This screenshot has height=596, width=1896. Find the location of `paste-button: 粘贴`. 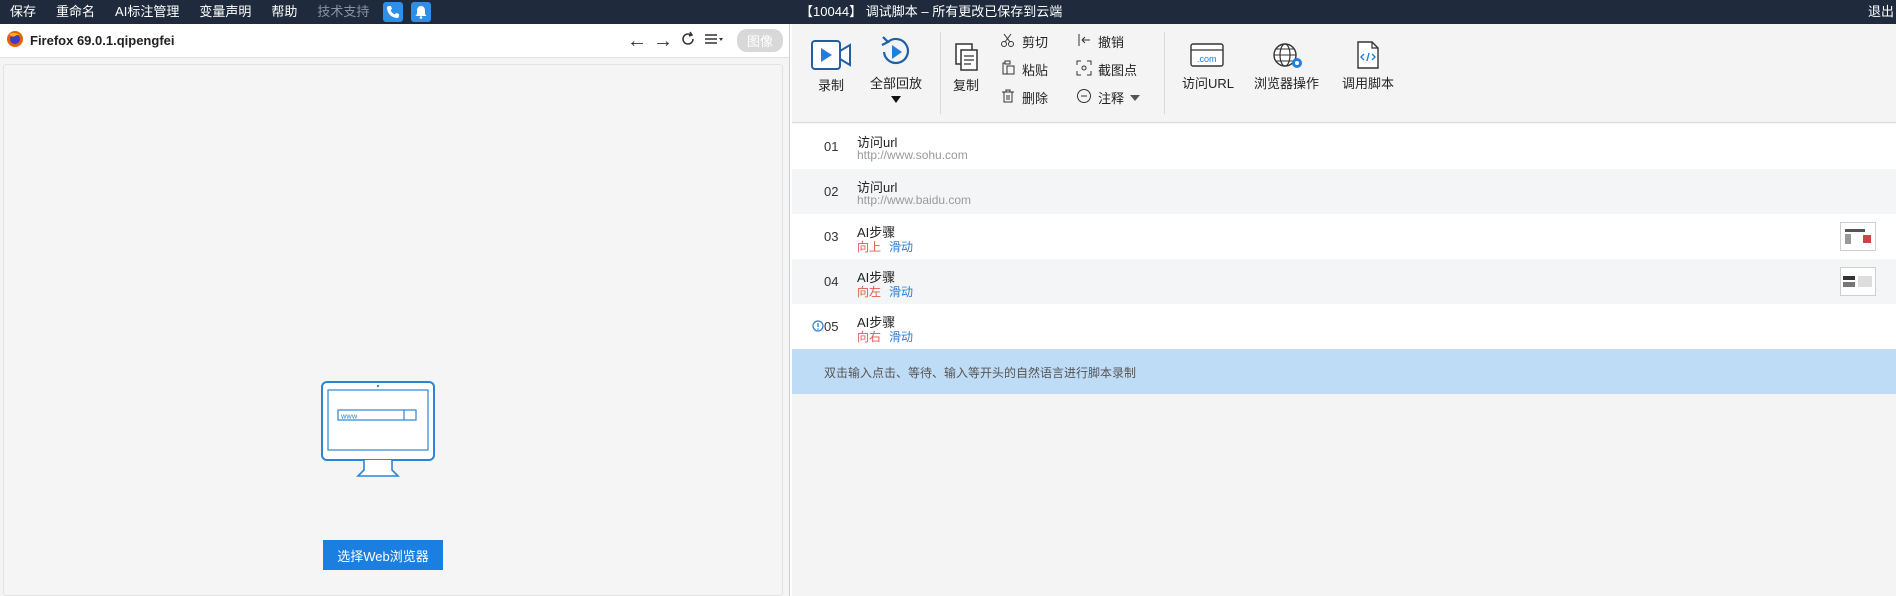

paste-button: 粘贴 is located at coordinates (1024, 69).